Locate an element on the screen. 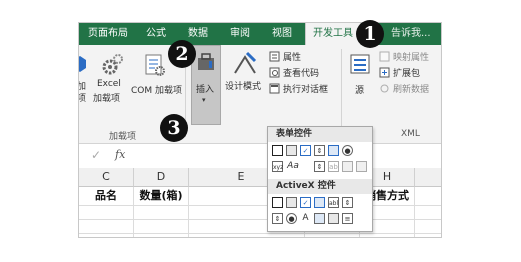 The width and height of the screenshot is (521, 262). gear-icon is located at coordinates (112, 64).